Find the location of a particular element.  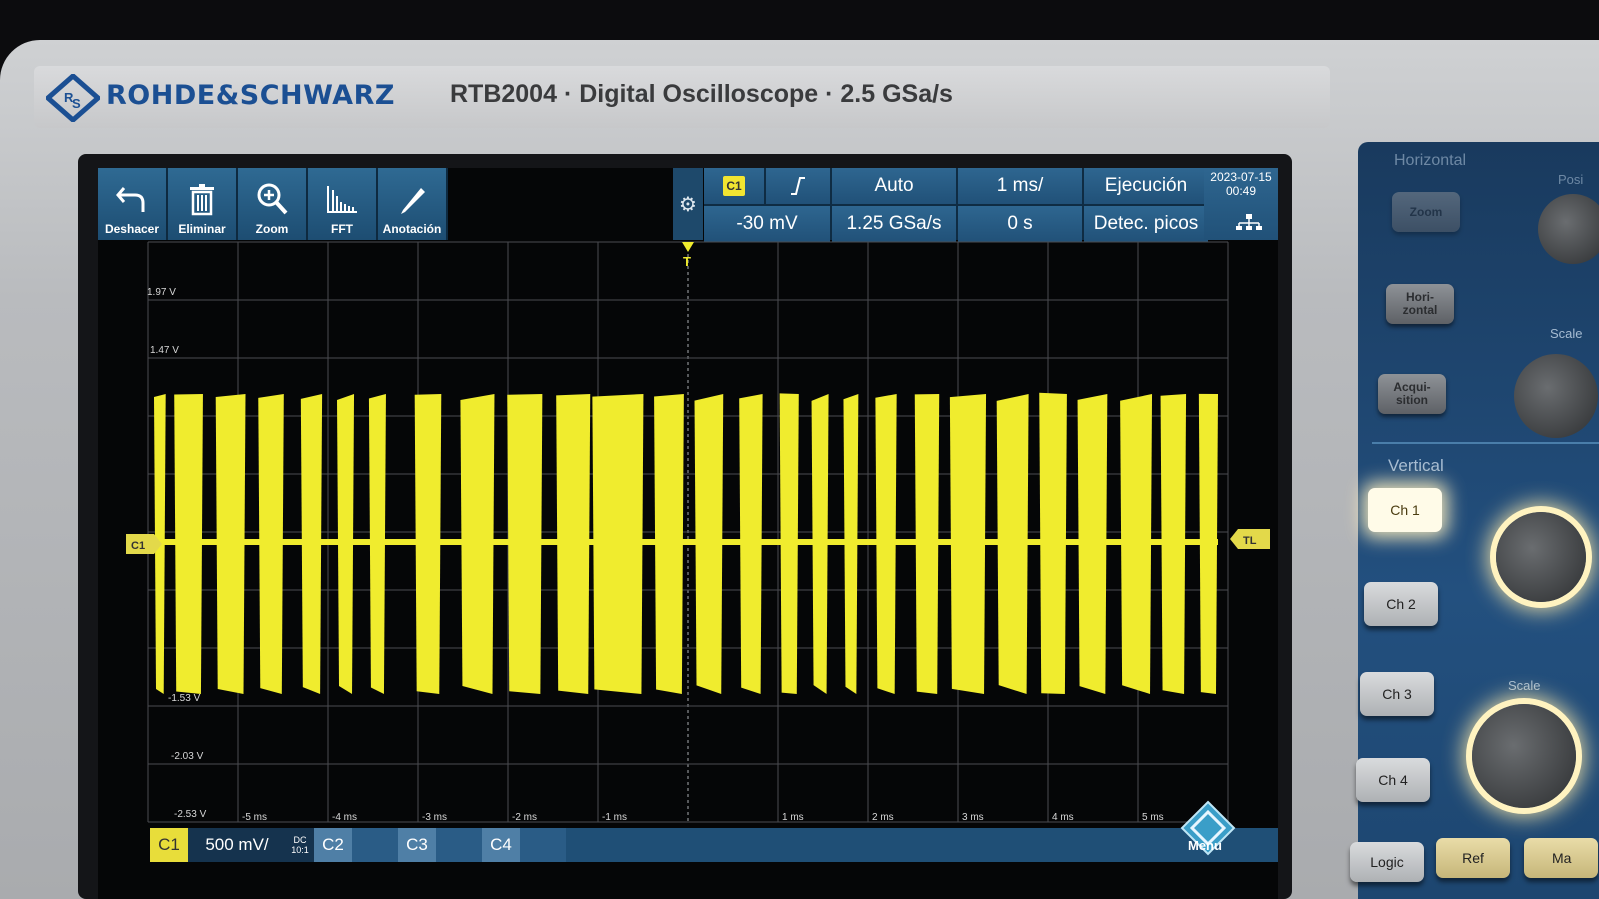

run-state: Ejecución is located at coordinates (1146, 186).